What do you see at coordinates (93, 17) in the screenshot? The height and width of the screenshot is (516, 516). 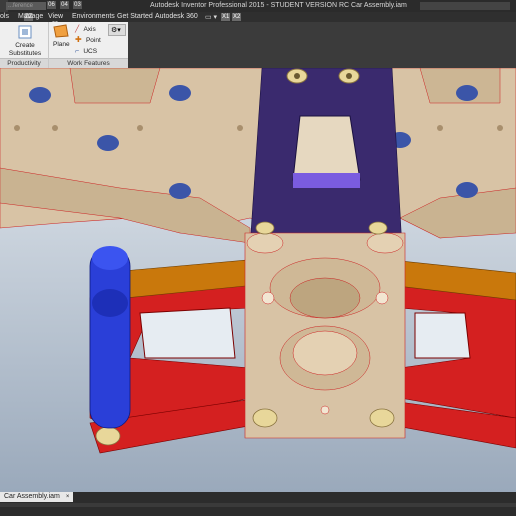 I see `tab-environments: Environments` at bounding box center [93, 17].